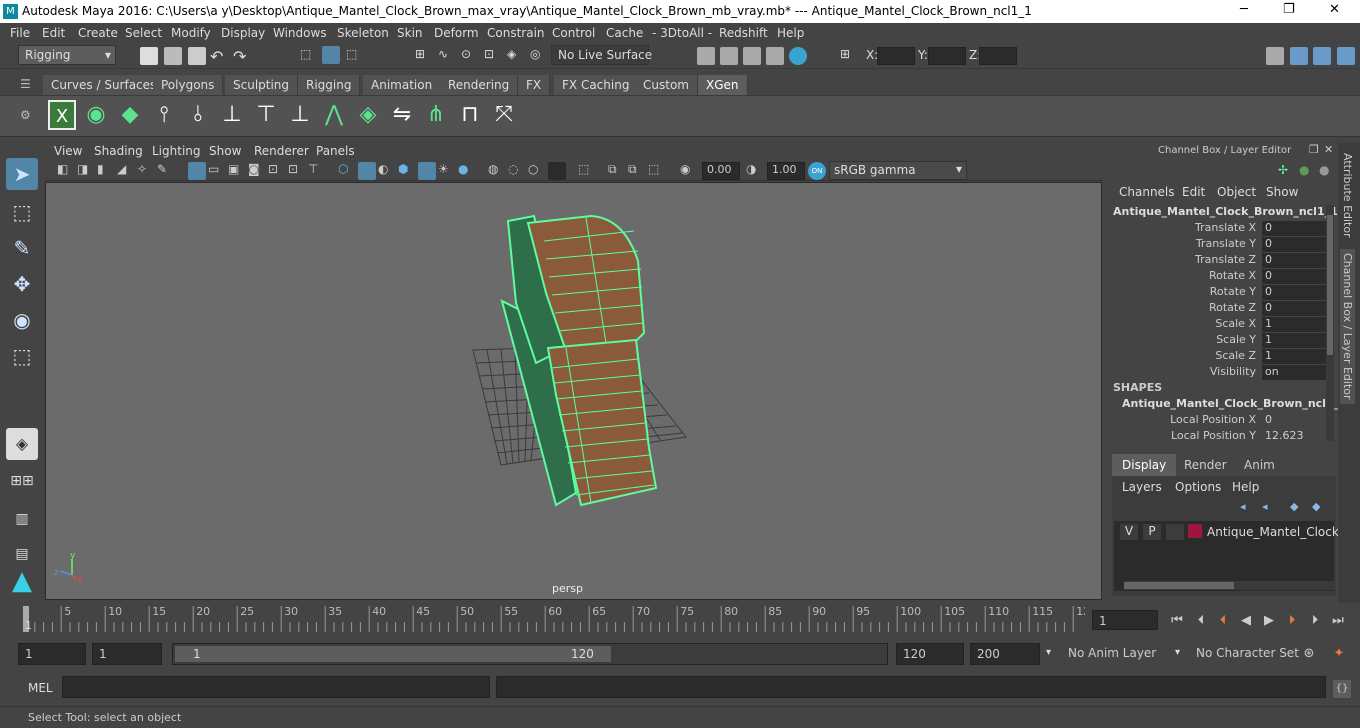 This screenshot has height=728, width=1360. Describe the element at coordinates (277, 171) in the screenshot. I see `field-chart-icon: ⊡` at that location.